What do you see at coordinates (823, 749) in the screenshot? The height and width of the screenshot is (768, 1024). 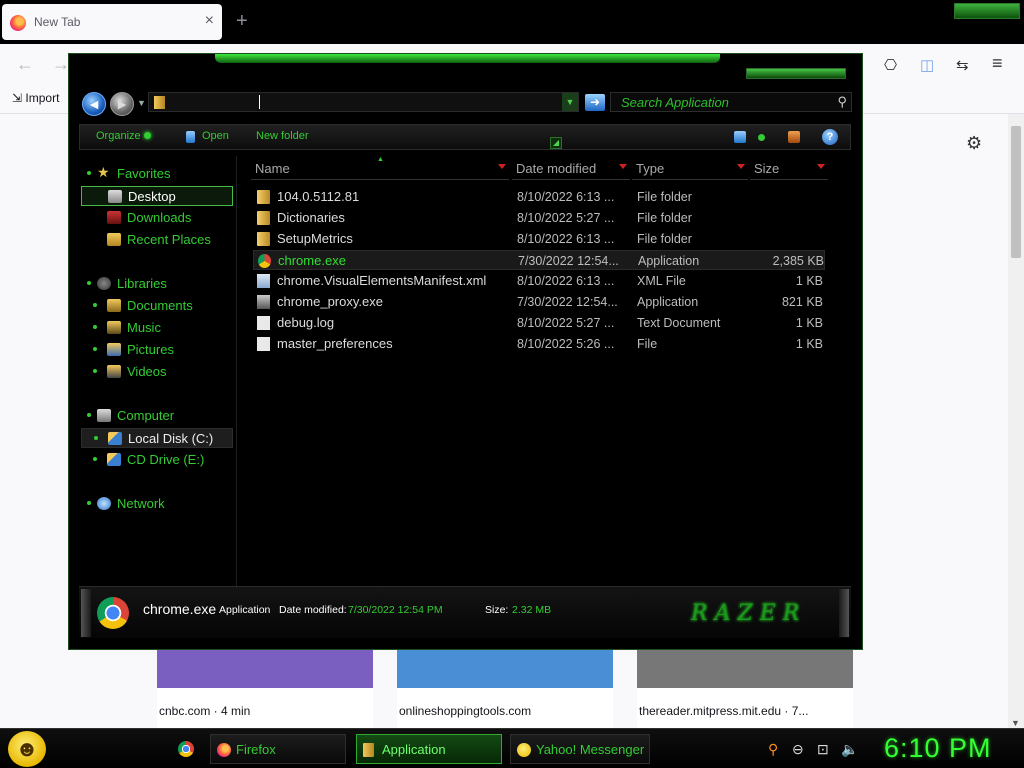 I see `network-icon: ⊡` at bounding box center [823, 749].